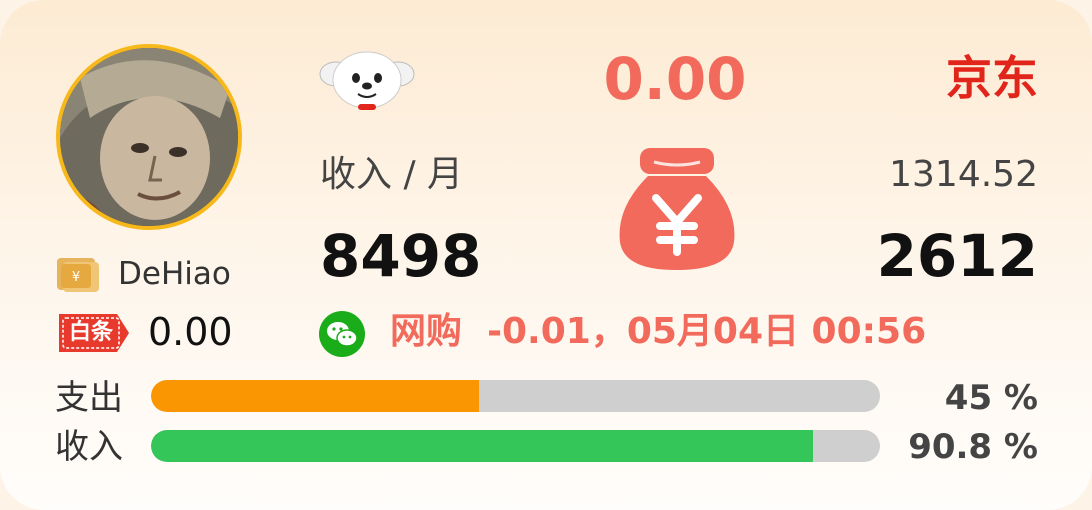 The image size is (1092, 510). Describe the element at coordinates (515, 396) in the screenshot. I see `expense-progress-bar` at that location.